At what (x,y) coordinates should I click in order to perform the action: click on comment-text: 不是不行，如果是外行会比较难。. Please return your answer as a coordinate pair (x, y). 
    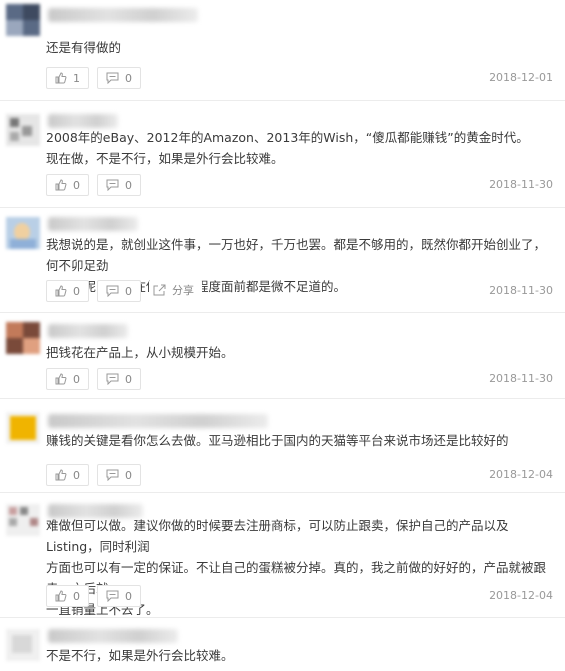
    Looking at the image, I should click on (140, 655).